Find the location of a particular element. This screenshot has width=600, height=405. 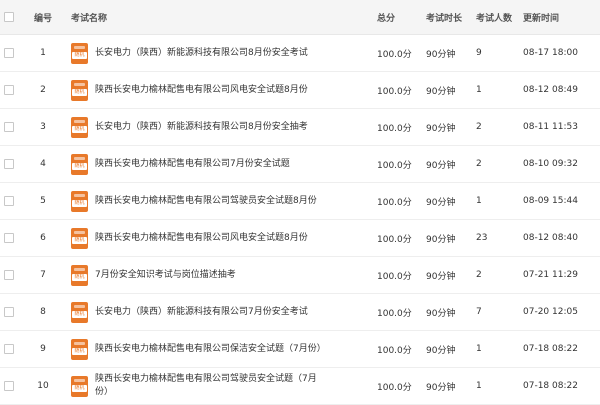

header-duration: 考试时长 is located at coordinates (448, 17).